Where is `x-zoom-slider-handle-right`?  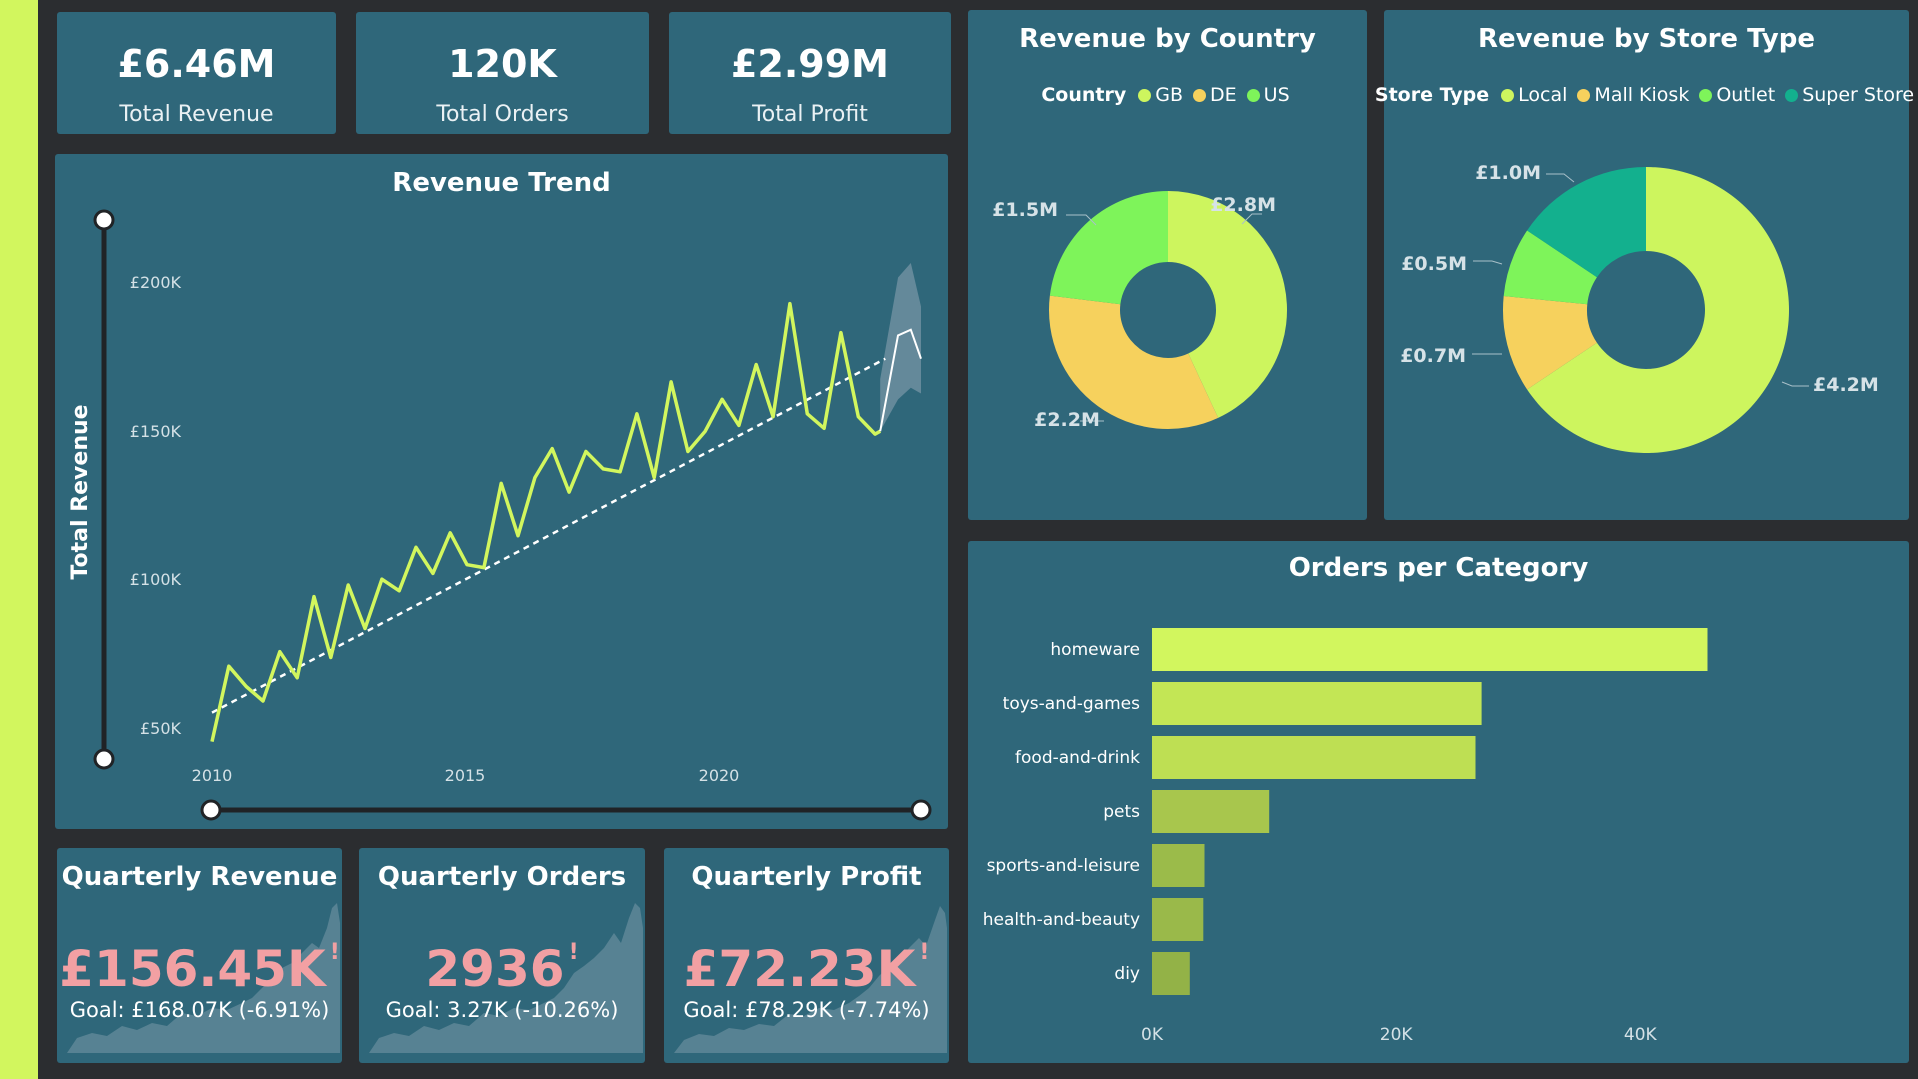 x-zoom-slider-handle-right is located at coordinates (921, 810).